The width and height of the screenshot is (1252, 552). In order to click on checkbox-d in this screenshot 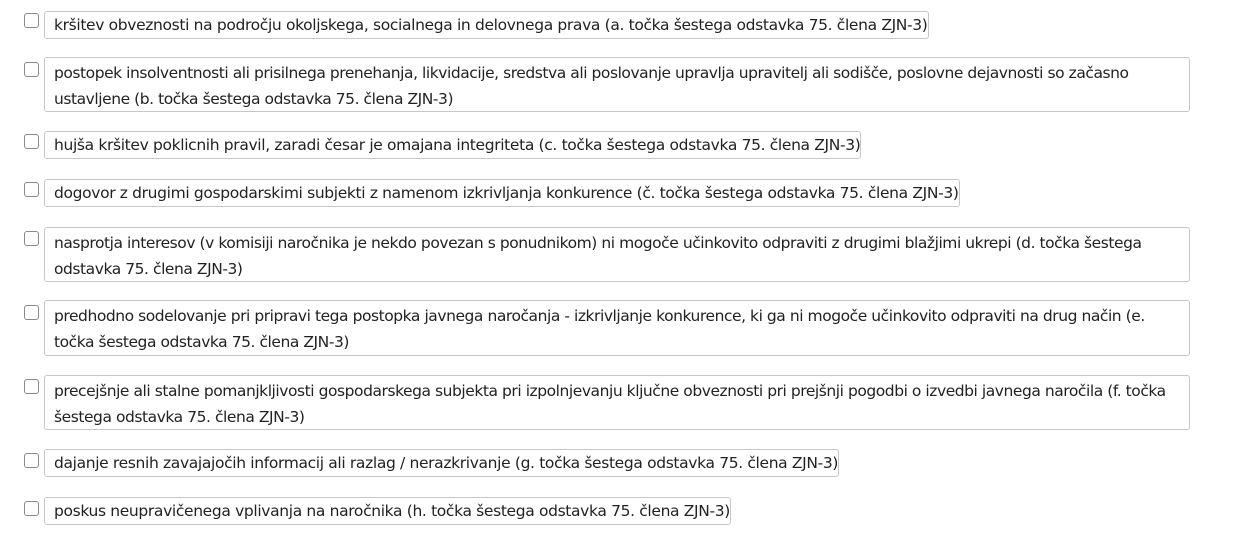, I will do `click(31, 238)`.